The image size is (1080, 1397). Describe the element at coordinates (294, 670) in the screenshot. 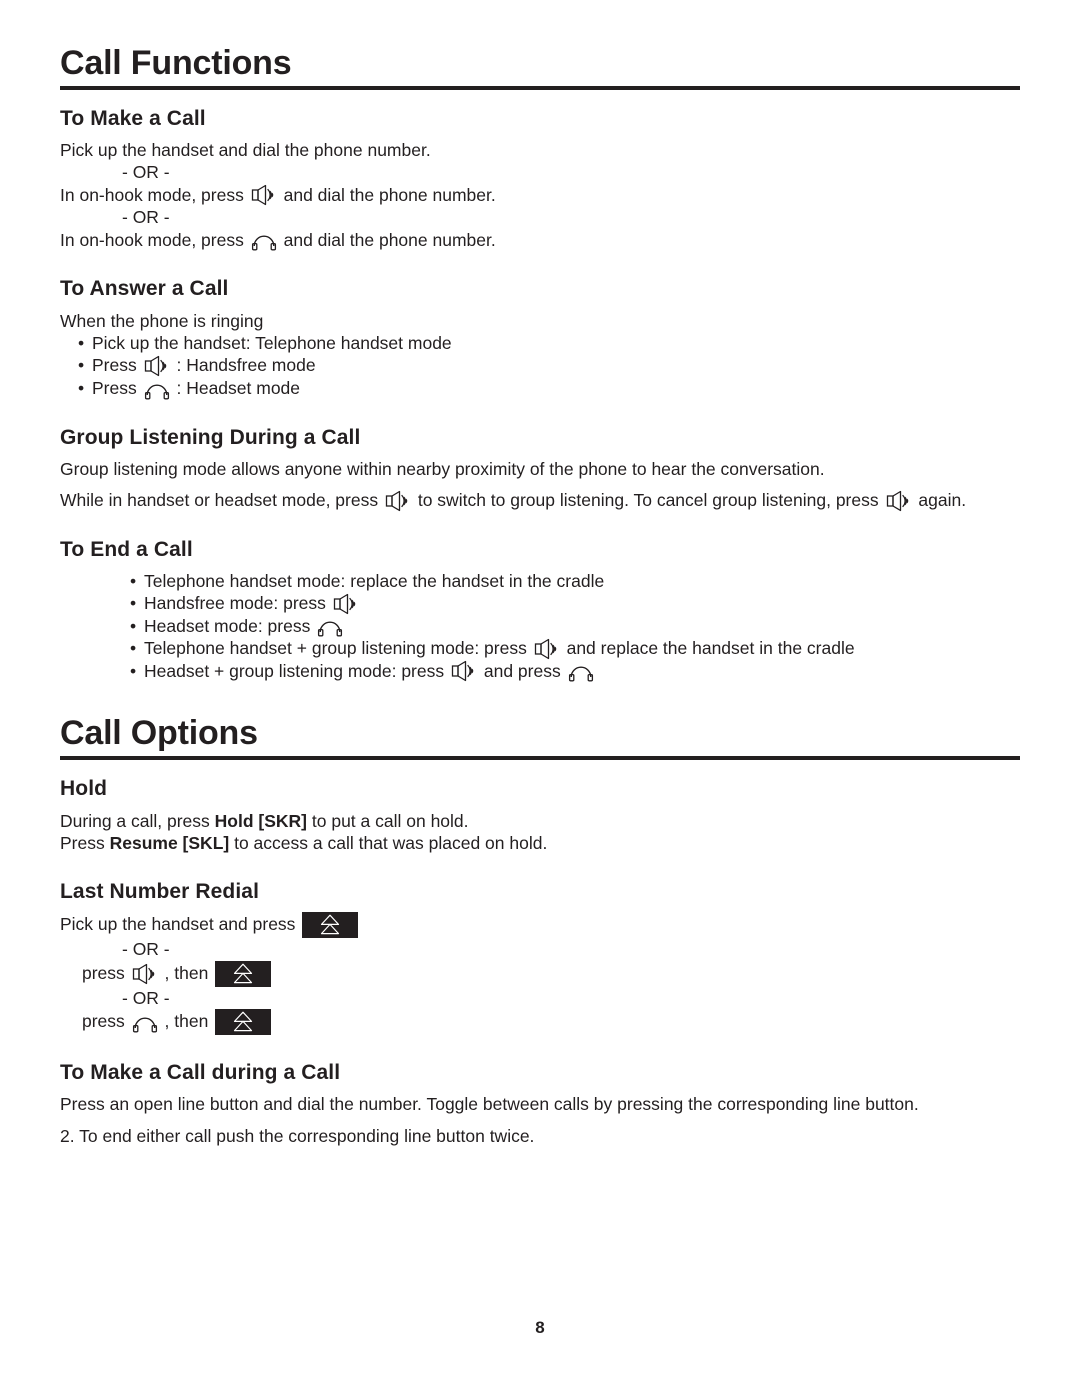

I see `end-call-bullet-5-prefix: Headset + group listening mode: press` at that location.